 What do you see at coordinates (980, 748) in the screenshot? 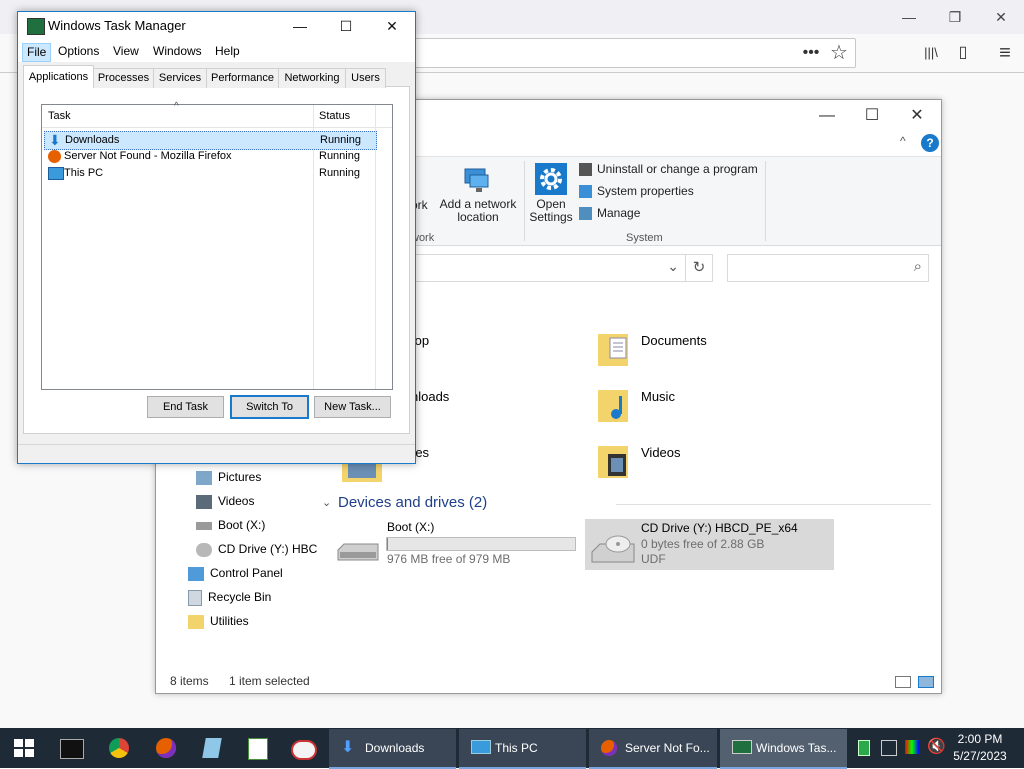
I see `taskbar-clock: 2:00 PM 5/27/2023` at bounding box center [980, 748].